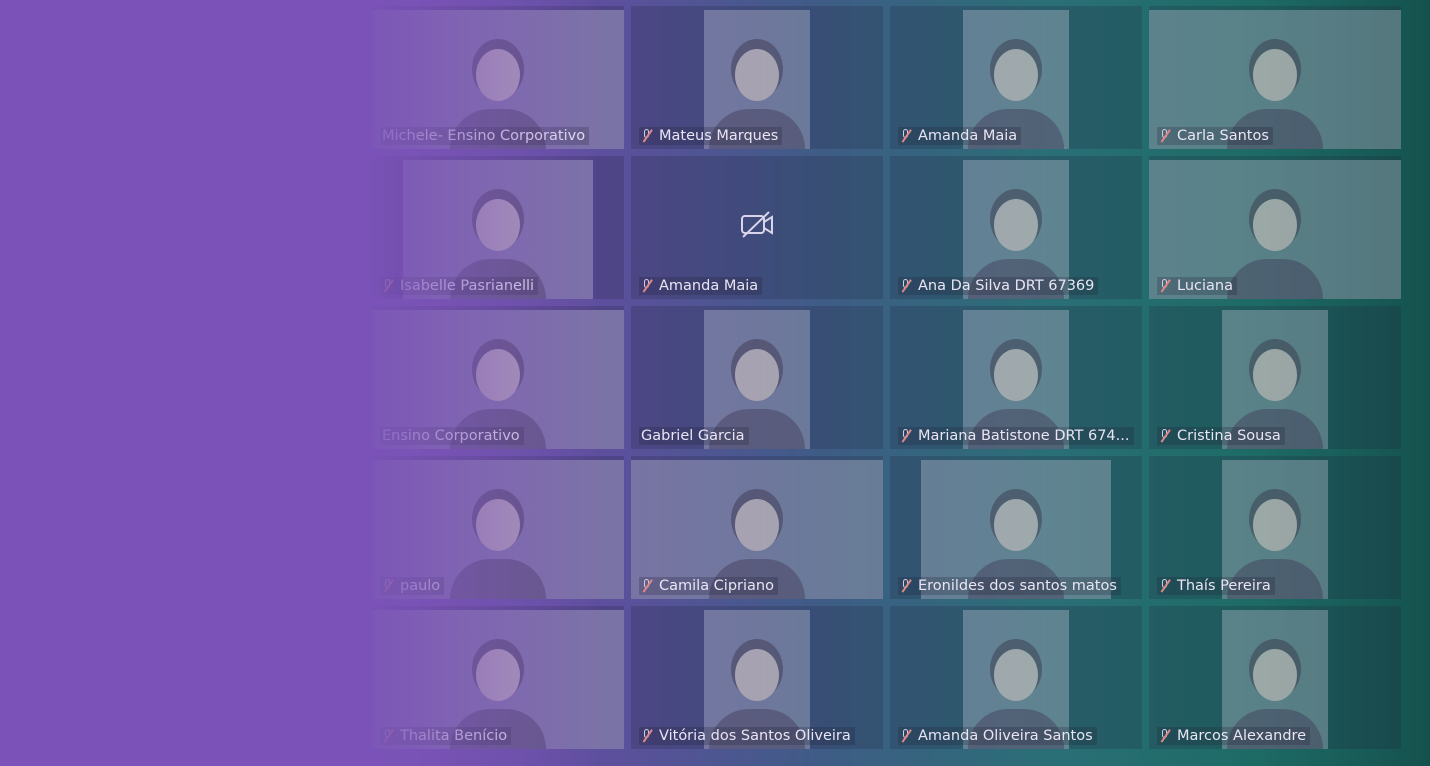 This screenshot has height=766, width=1430. I want to click on participant-name-label: Marcos Alexandre, so click(1234, 736).